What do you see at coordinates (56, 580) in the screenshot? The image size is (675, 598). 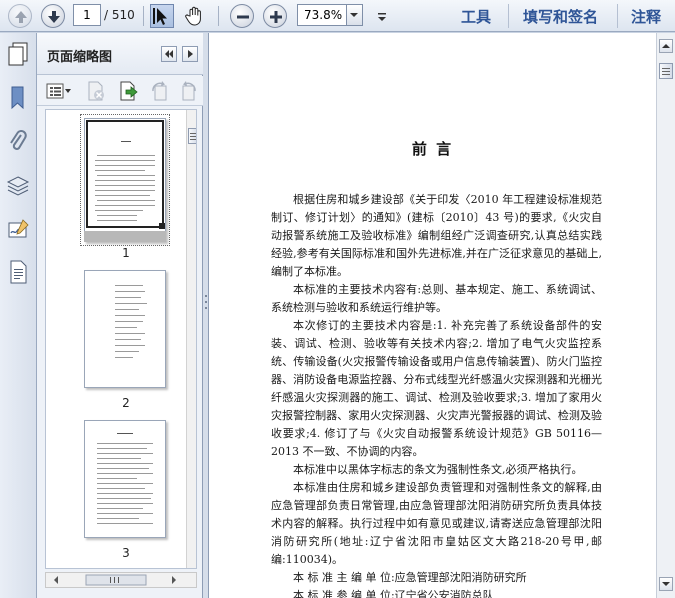 I see `chevron-left-icon` at bounding box center [56, 580].